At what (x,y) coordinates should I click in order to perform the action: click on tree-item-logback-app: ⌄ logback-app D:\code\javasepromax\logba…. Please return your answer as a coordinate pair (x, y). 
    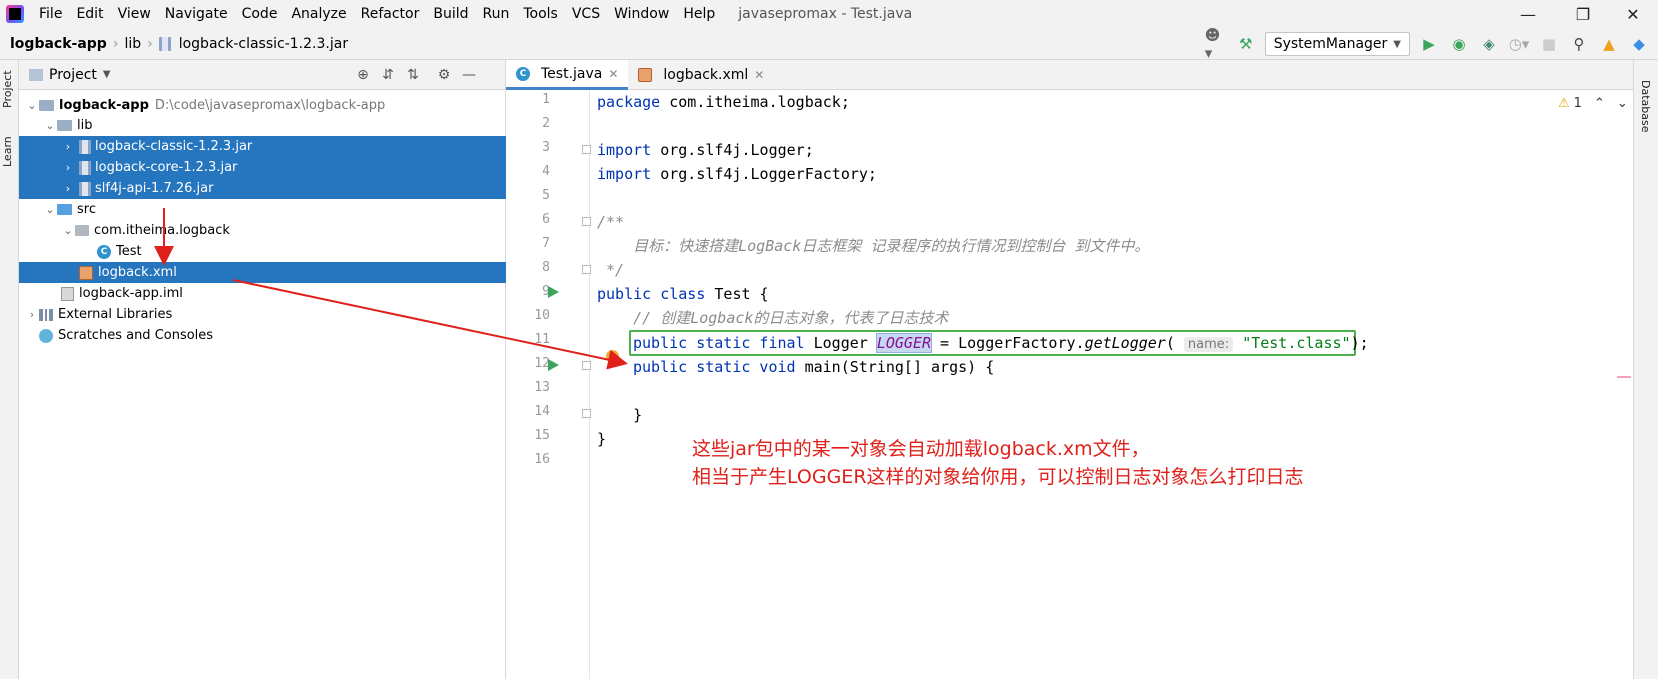
    Looking at the image, I should click on (262, 105).